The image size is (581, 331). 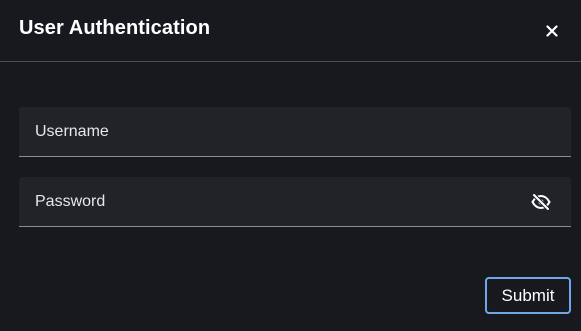 I want to click on username-input, so click(x=295, y=131).